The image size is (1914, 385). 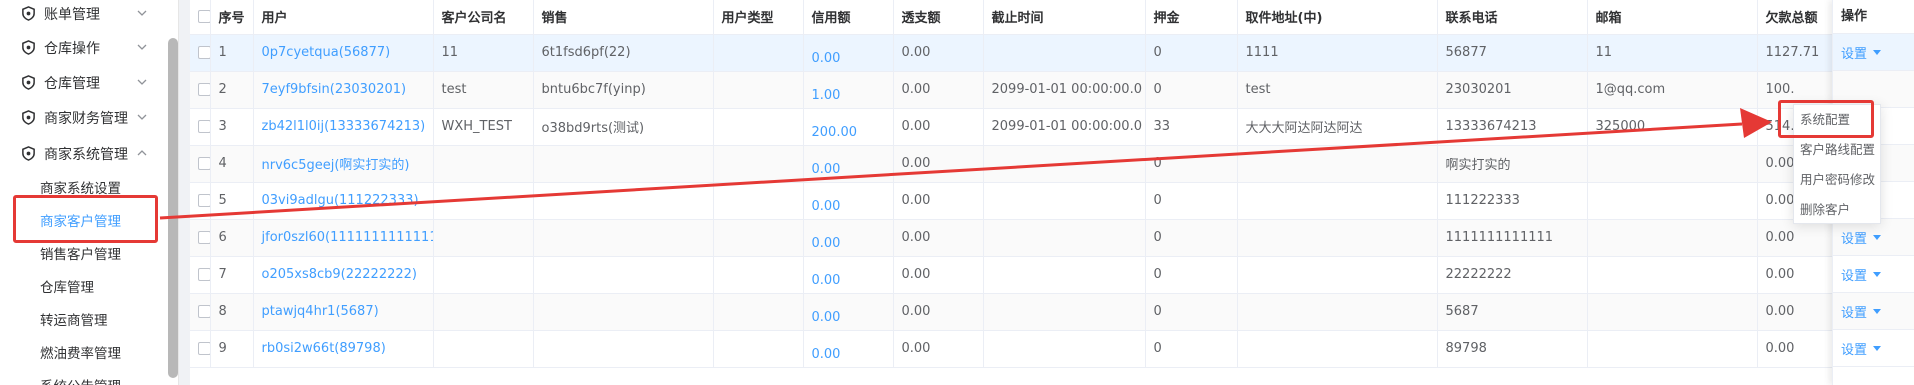 I want to click on sidebar-item-label: 商家系统设置, so click(x=80, y=188).